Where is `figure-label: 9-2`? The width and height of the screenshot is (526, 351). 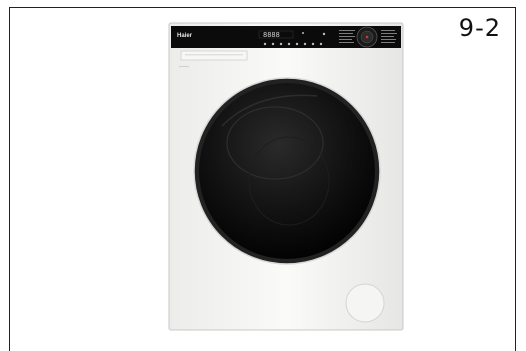
figure-label: 9-2 is located at coordinates (479, 28).